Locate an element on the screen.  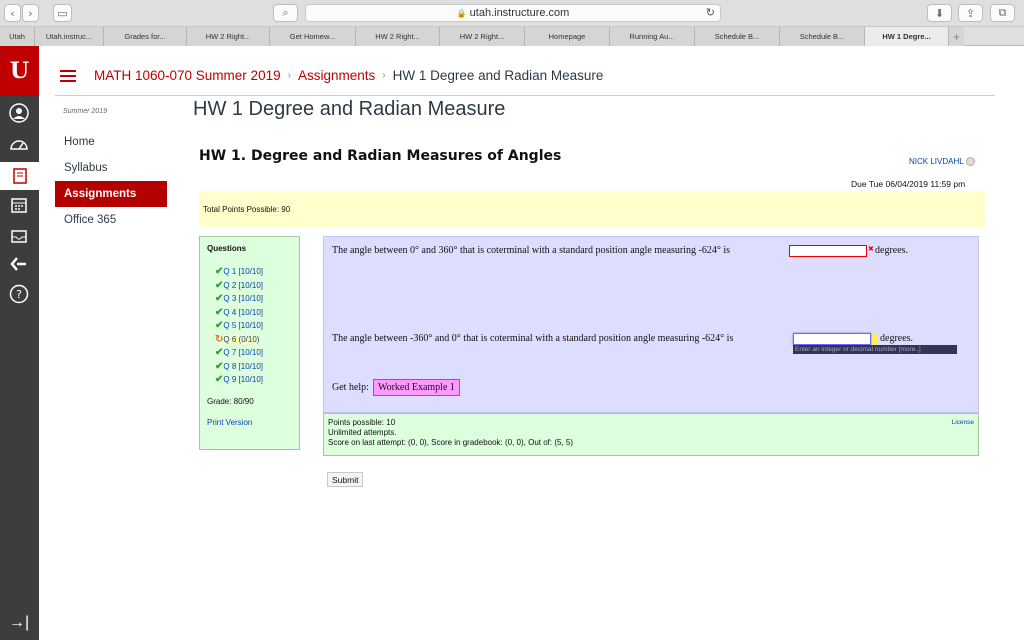
course-nav-syllabus: Syllabus is located at coordinates (111, 168).